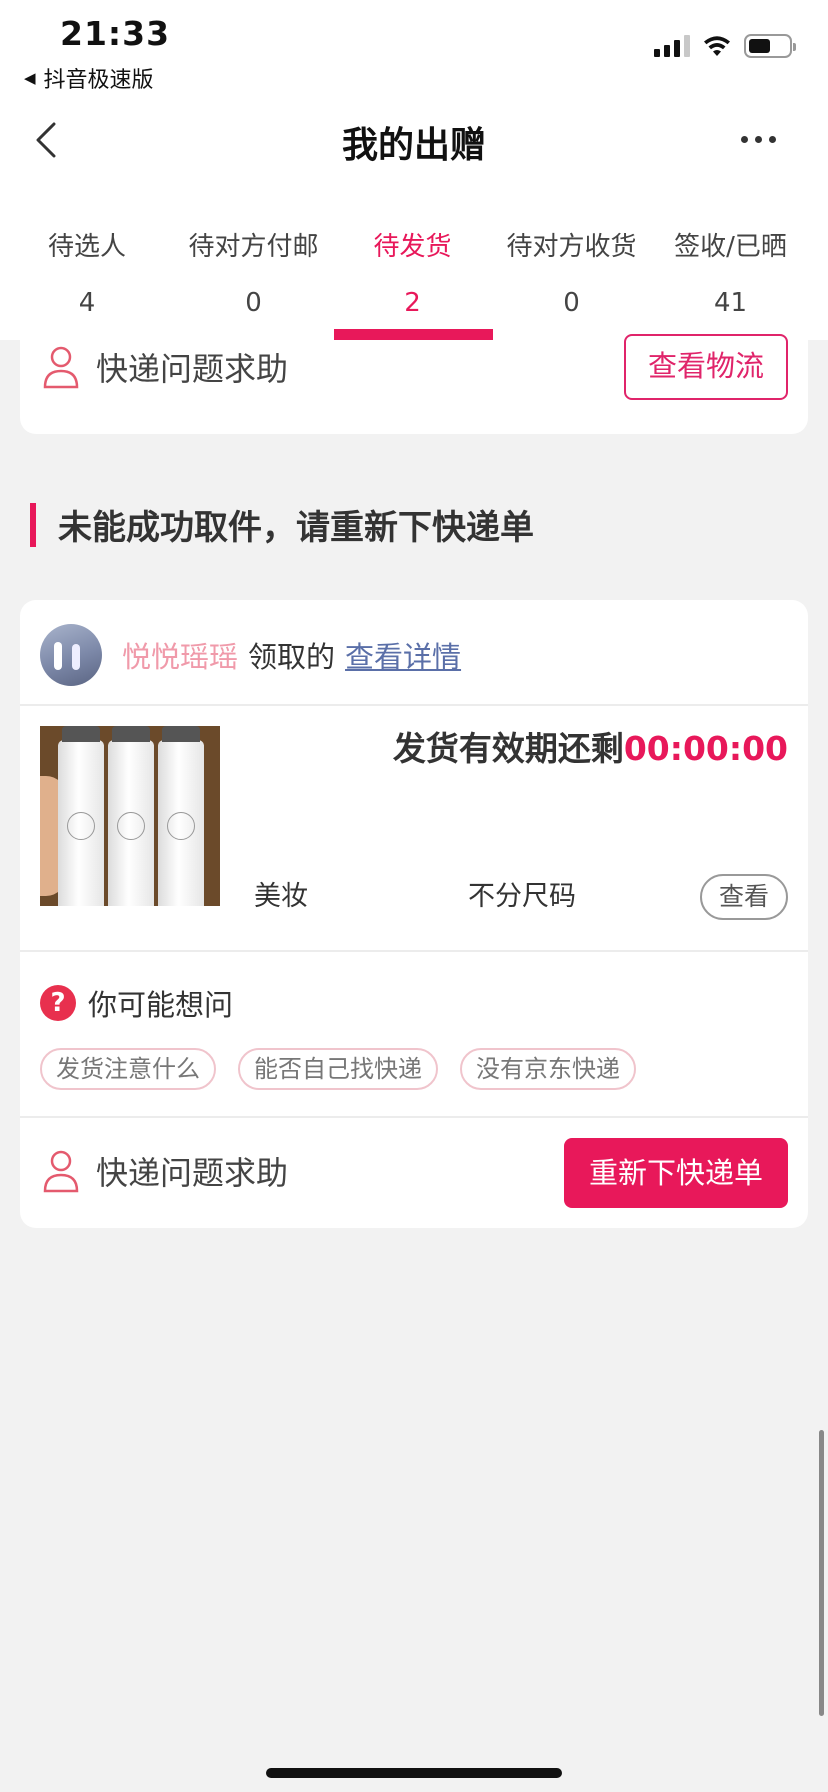 The width and height of the screenshot is (828, 1792). Describe the element at coordinates (98, 80) in the screenshot. I see `back-app-label: 抖音极速版` at that location.